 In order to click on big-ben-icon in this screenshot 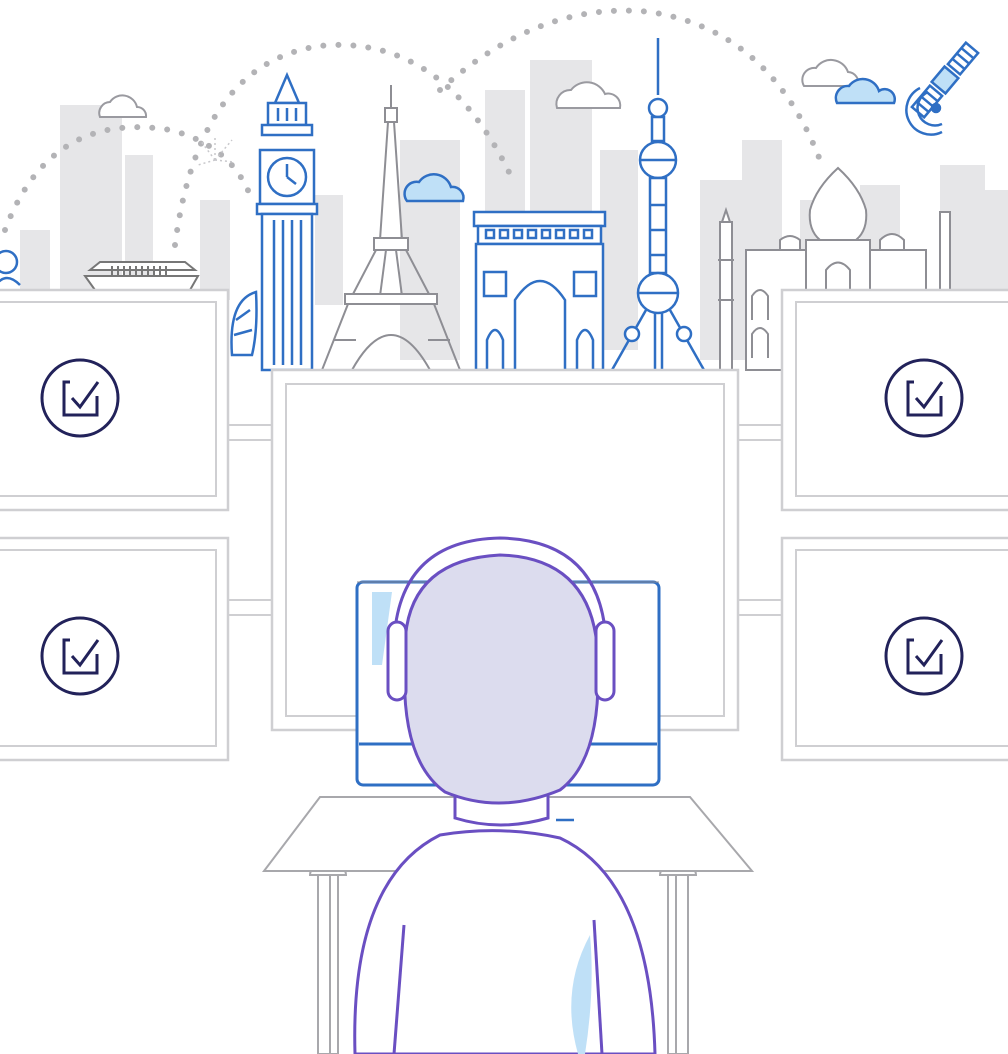, I will do `click(287, 221)`.